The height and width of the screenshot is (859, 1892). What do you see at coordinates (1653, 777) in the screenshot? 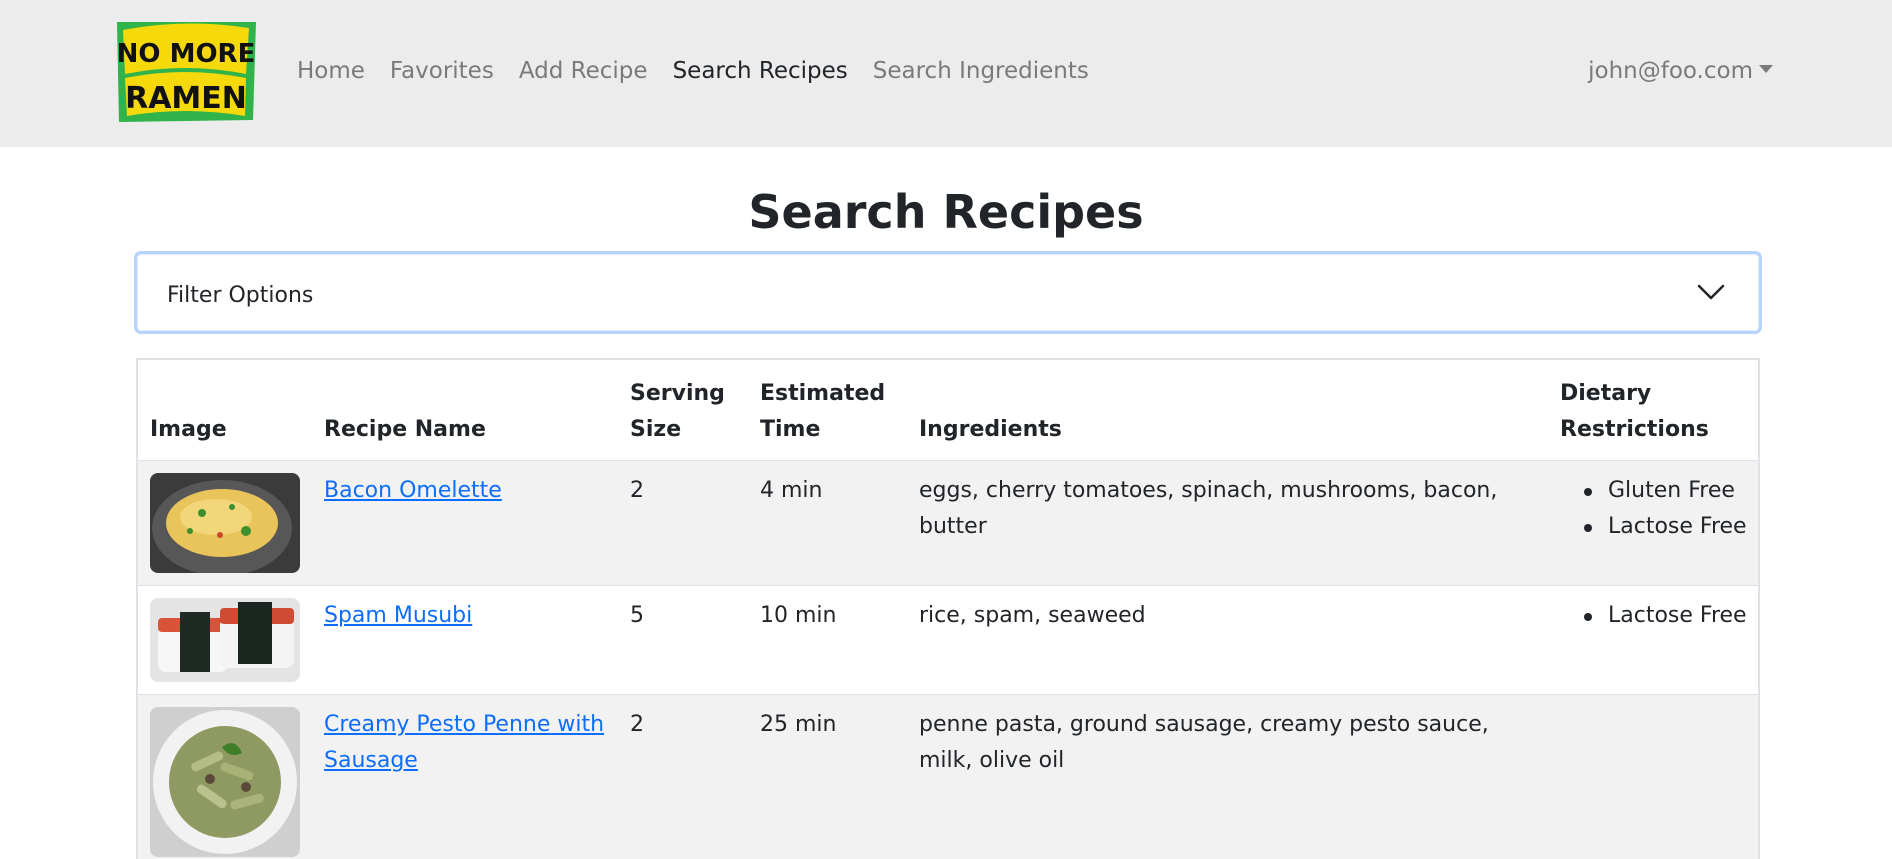
I see `dietary-cell` at bounding box center [1653, 777].